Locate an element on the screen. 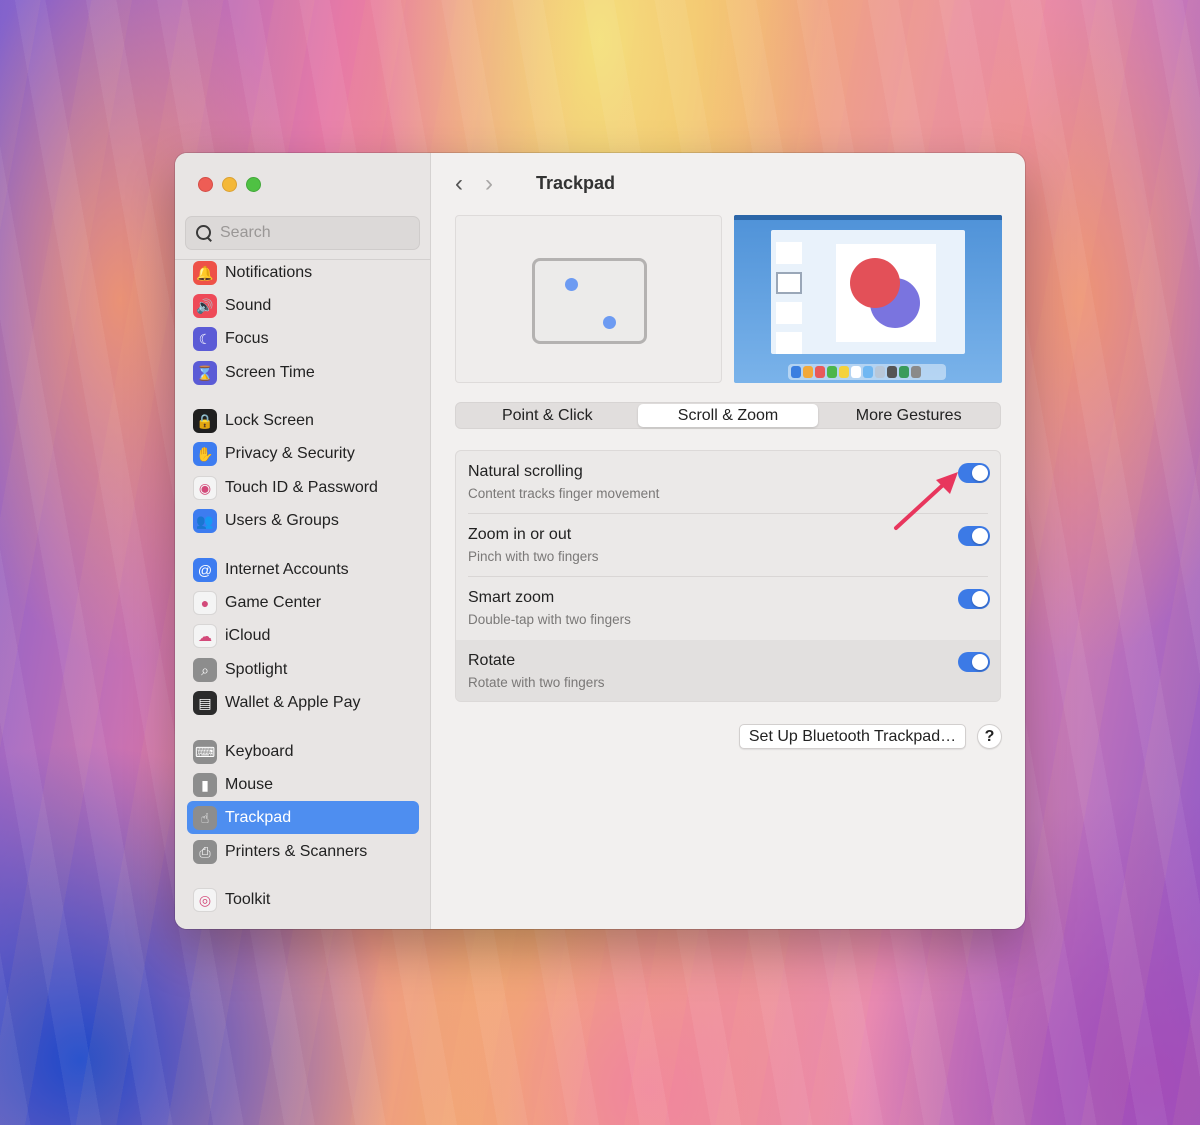 This screenshot has width=1200, height=1125. toolkit-icon: ◎ is located at coordinates (205, 899).